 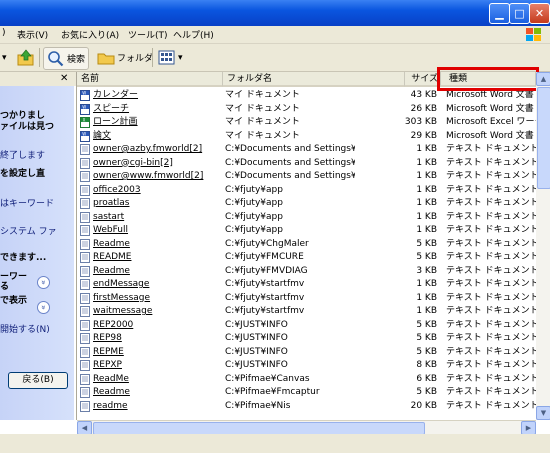 I want to click on menu-favorites: お気に入り(A), so click(x=90, y=34).